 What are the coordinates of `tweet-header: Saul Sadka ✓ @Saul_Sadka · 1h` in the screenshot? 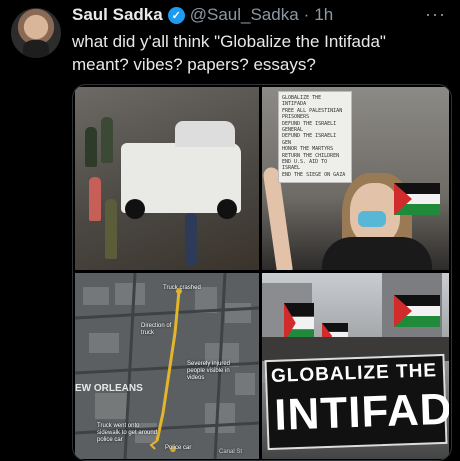 It's located at (202, 15).